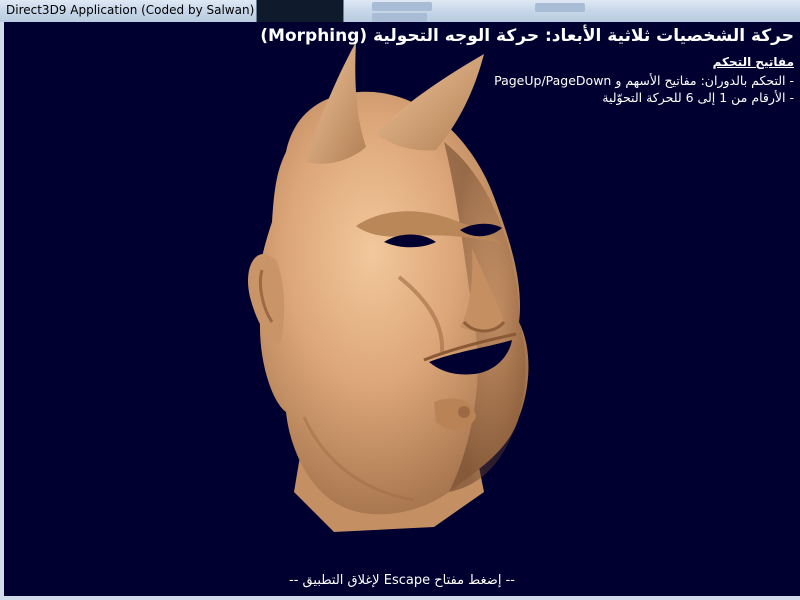  I want to click on controls-title: مفاتيح التحكم, so click(753, 62).